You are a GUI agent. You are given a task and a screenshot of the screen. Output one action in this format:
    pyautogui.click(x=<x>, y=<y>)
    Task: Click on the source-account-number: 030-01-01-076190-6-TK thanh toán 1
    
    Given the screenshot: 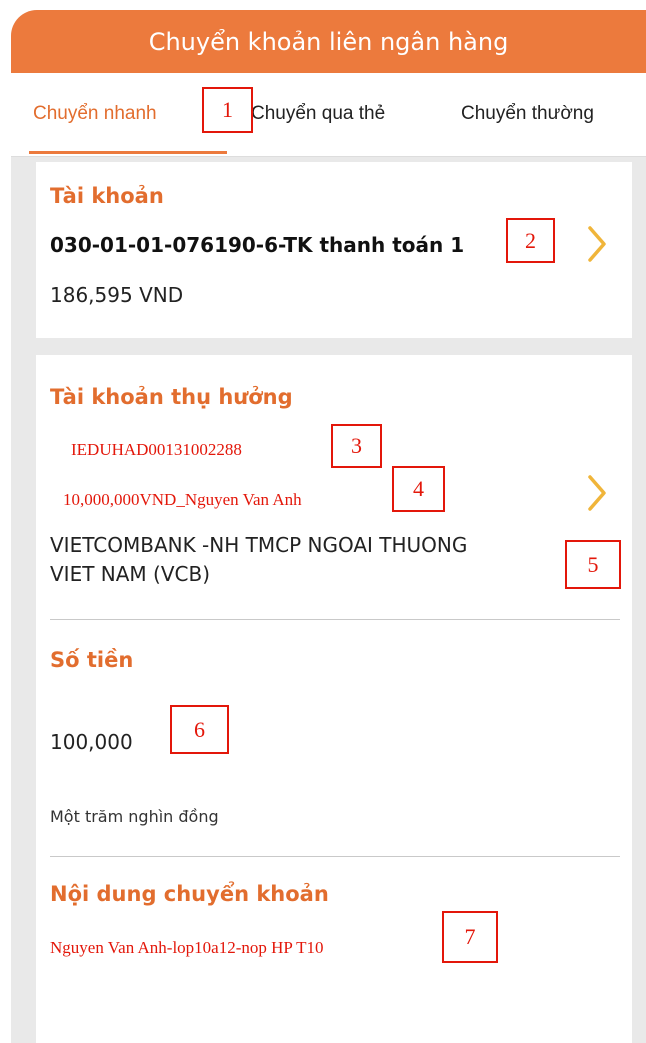 What is the action you would take?
    pyautogui.click(x=257, y=245)
    